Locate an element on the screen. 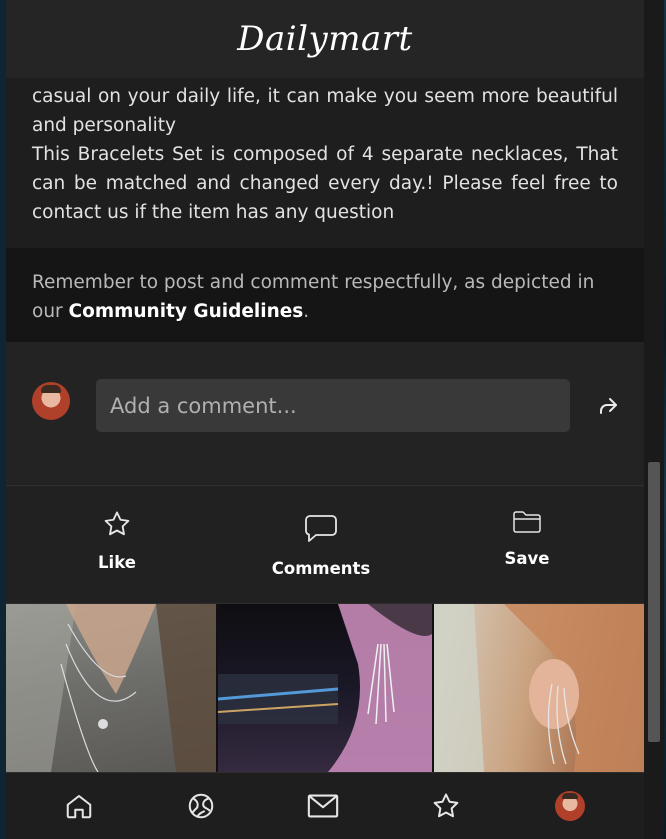 This screenshot has height=839, width=666. comments-label: Comments is located at coordinates (321, 568).